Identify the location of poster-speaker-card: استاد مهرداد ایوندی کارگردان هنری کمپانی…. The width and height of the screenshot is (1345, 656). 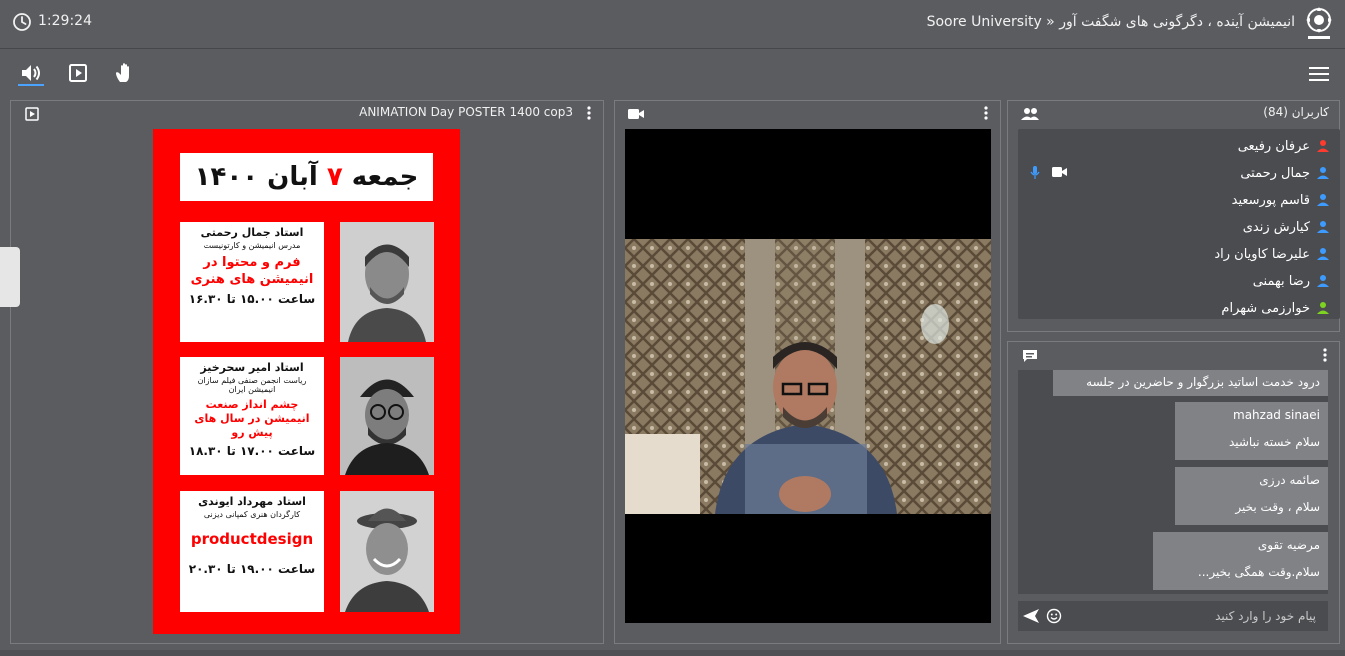
(252, 551).